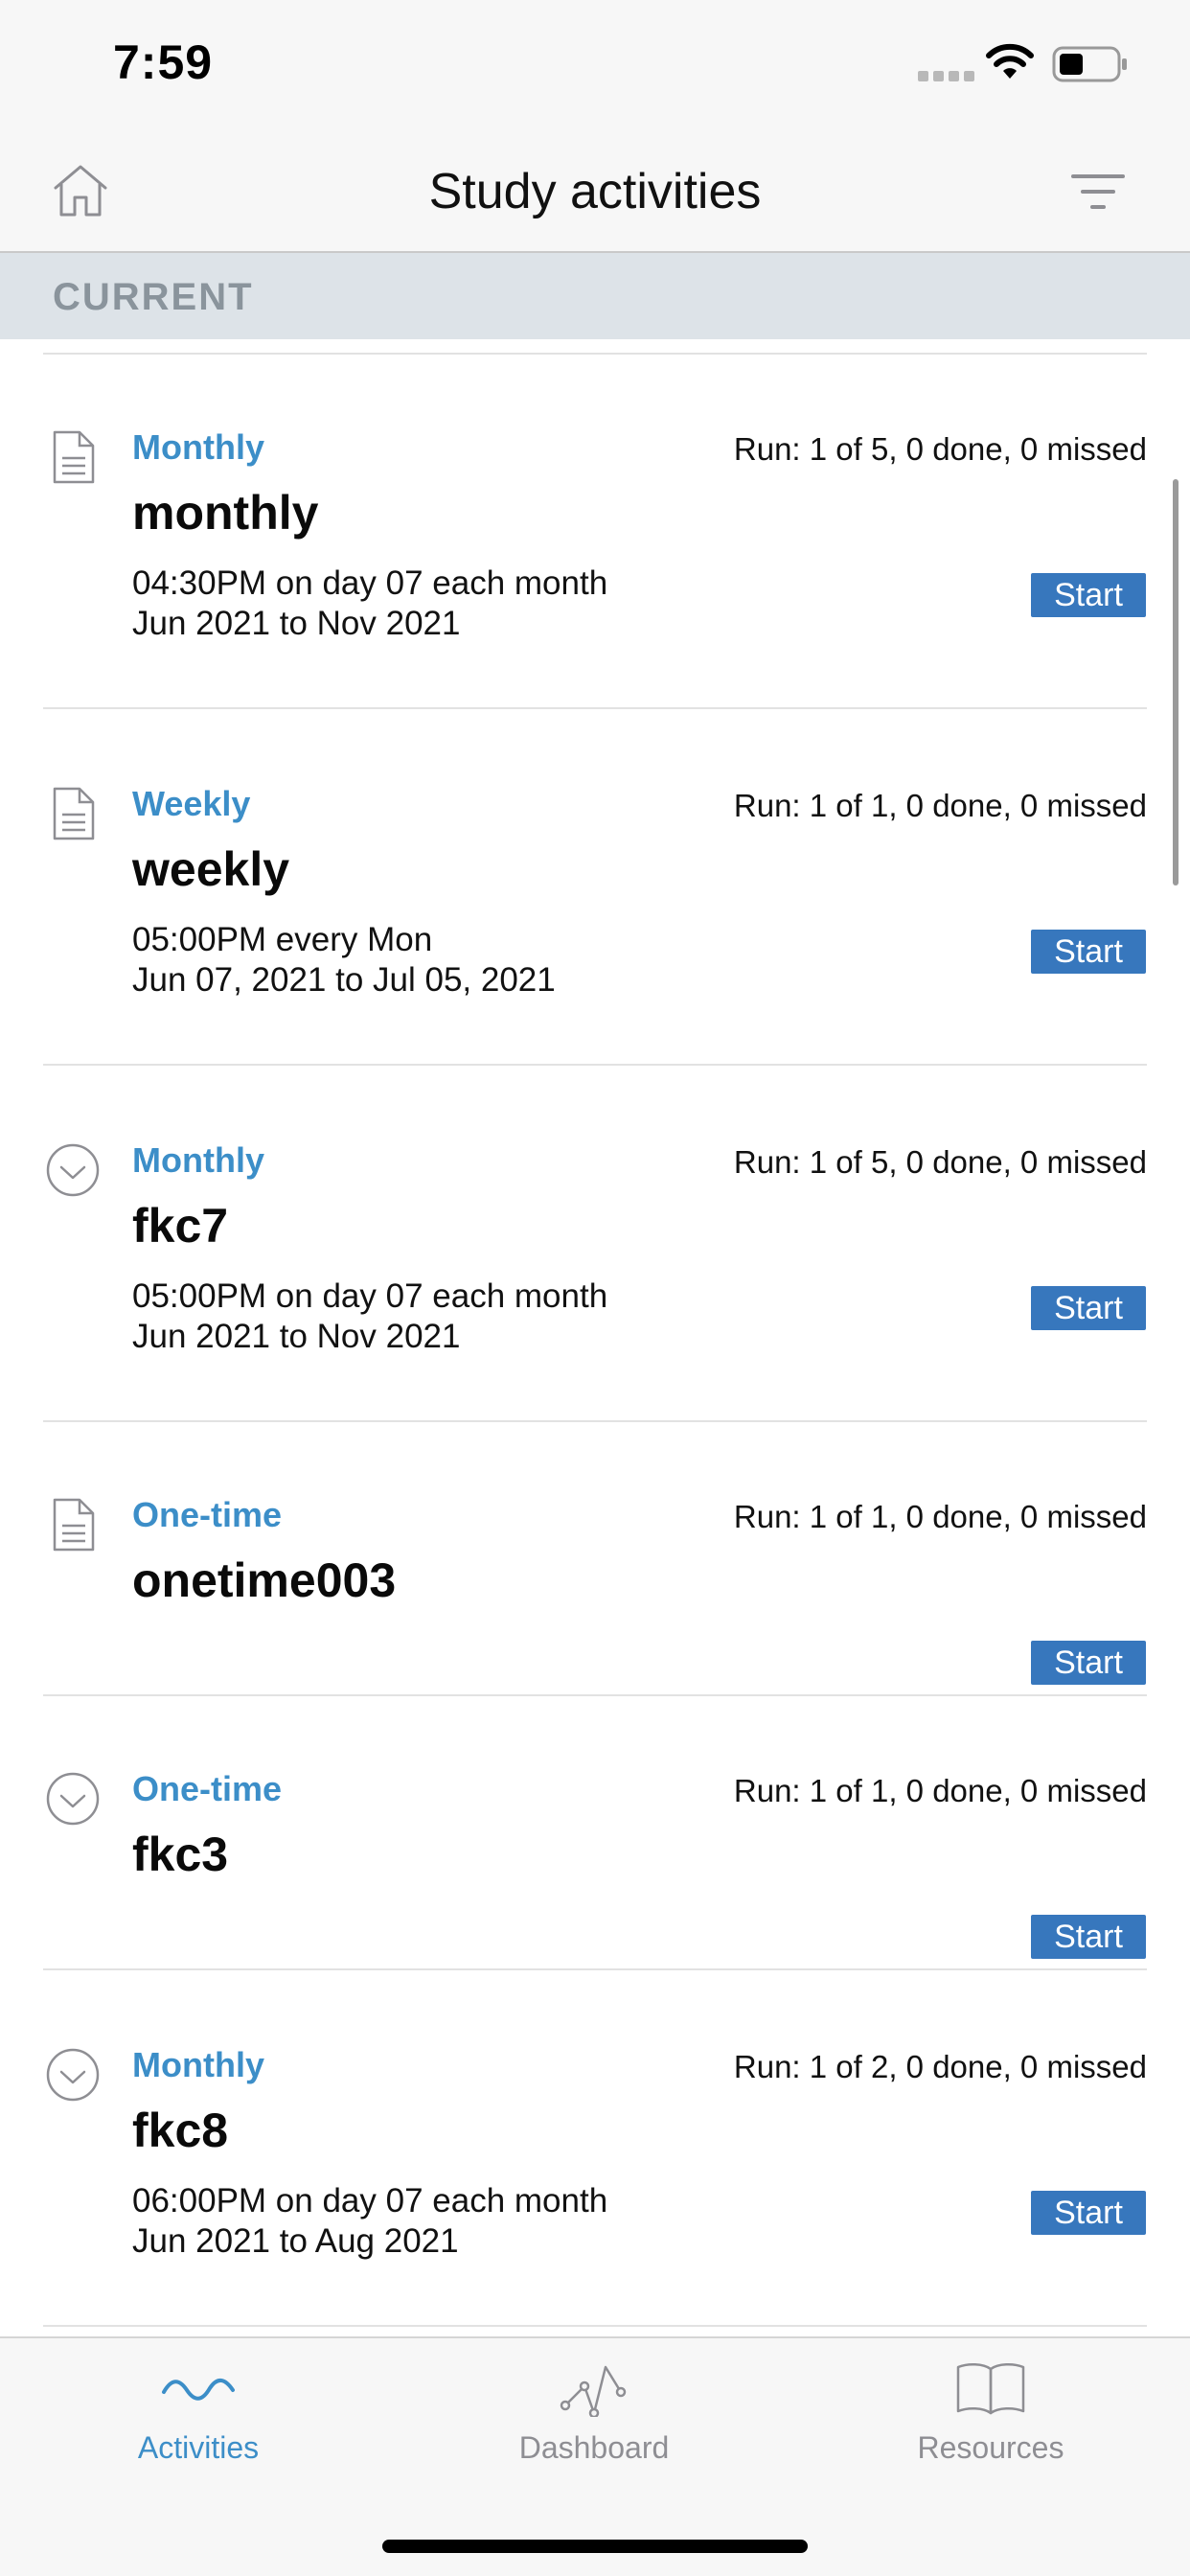  I want to click on page-title: Study activities, so click(595, 191).